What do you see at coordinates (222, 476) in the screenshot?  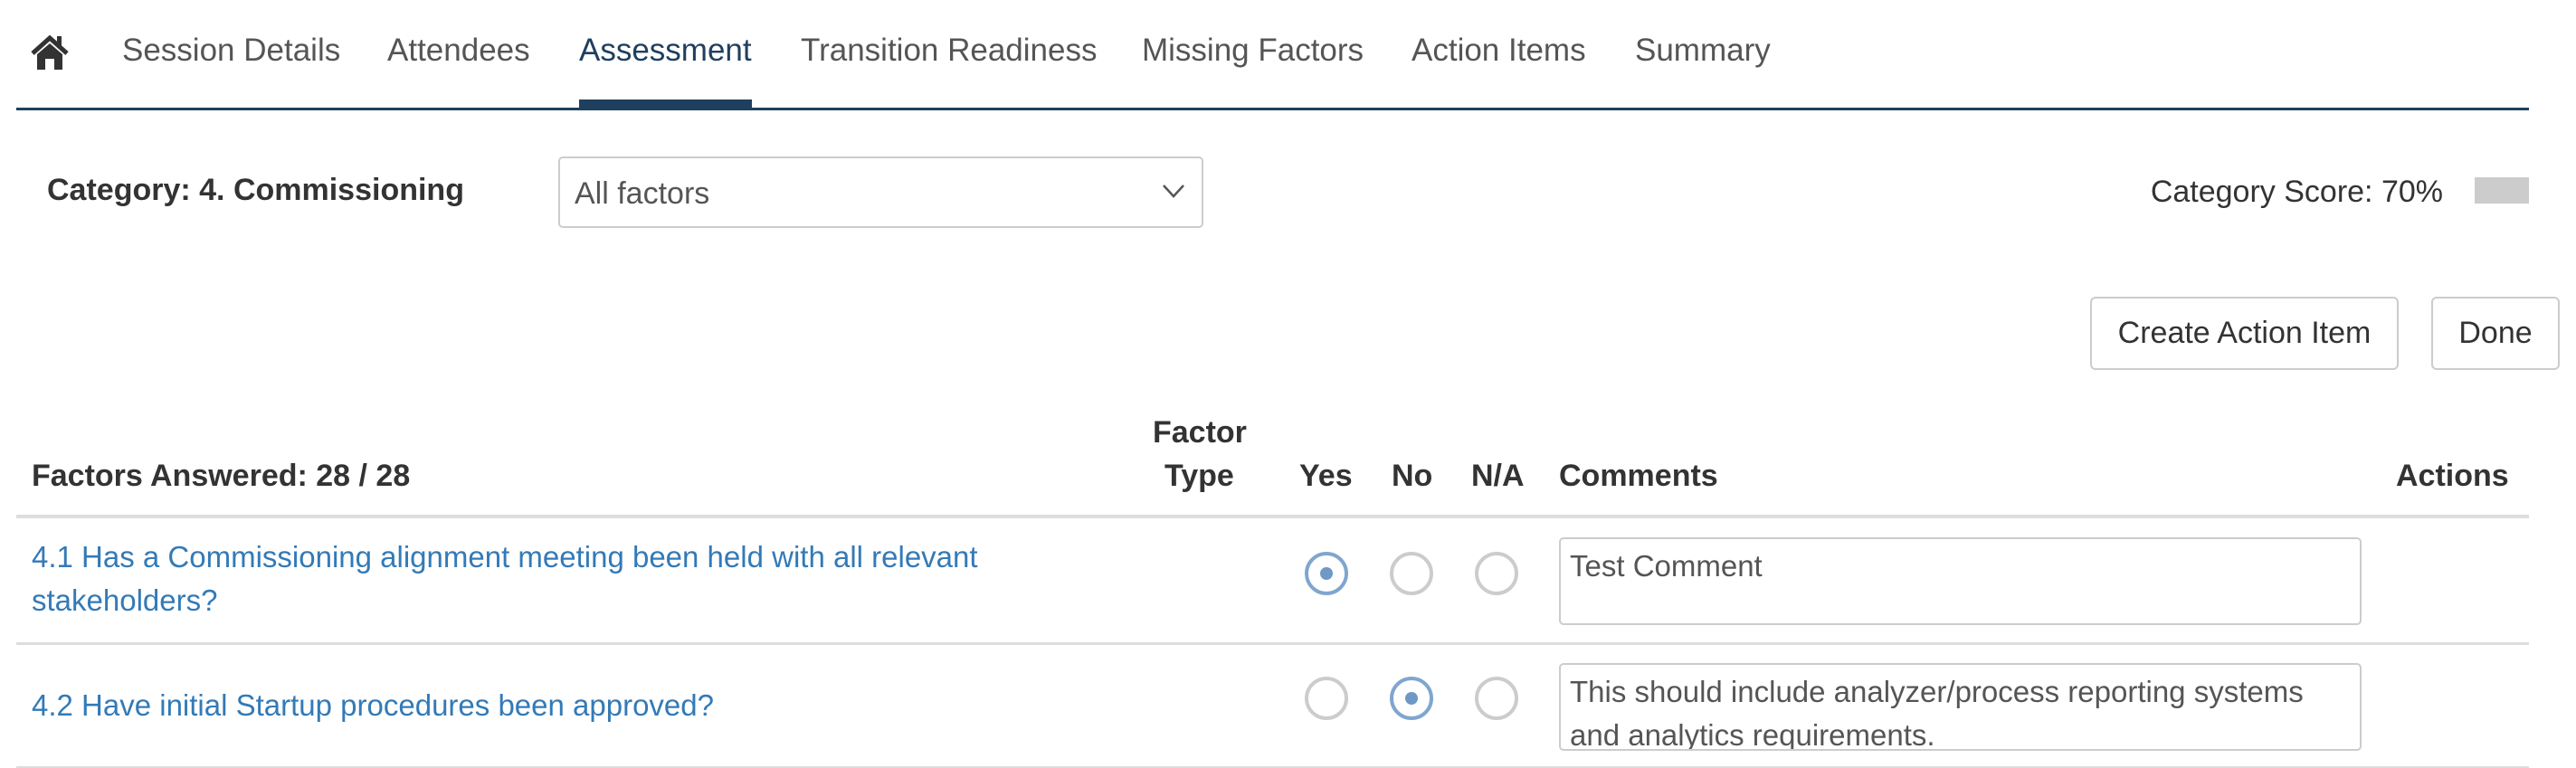 I see `factors-answered-header: Factors Answered: 28 / 28` at bounding box center [222, 476].